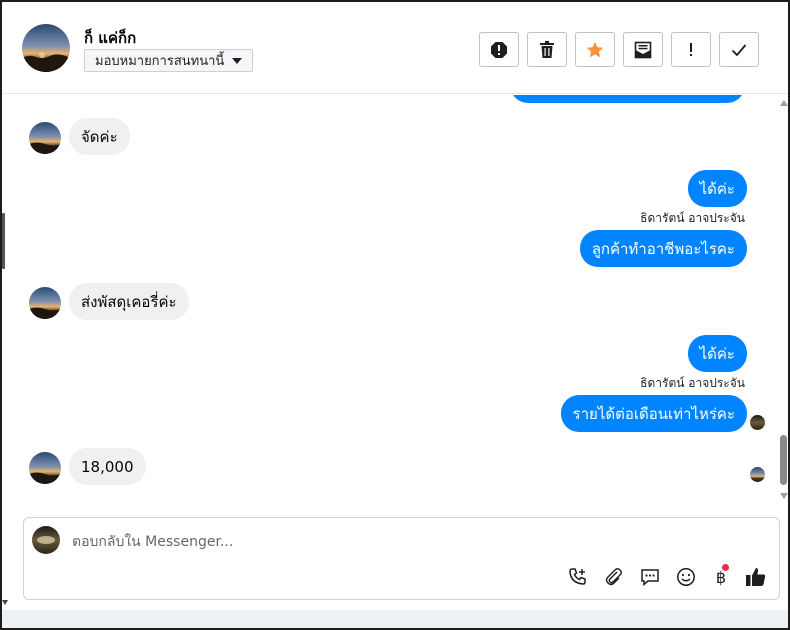  I want to click on paperclip-icon, so click(613, 577).